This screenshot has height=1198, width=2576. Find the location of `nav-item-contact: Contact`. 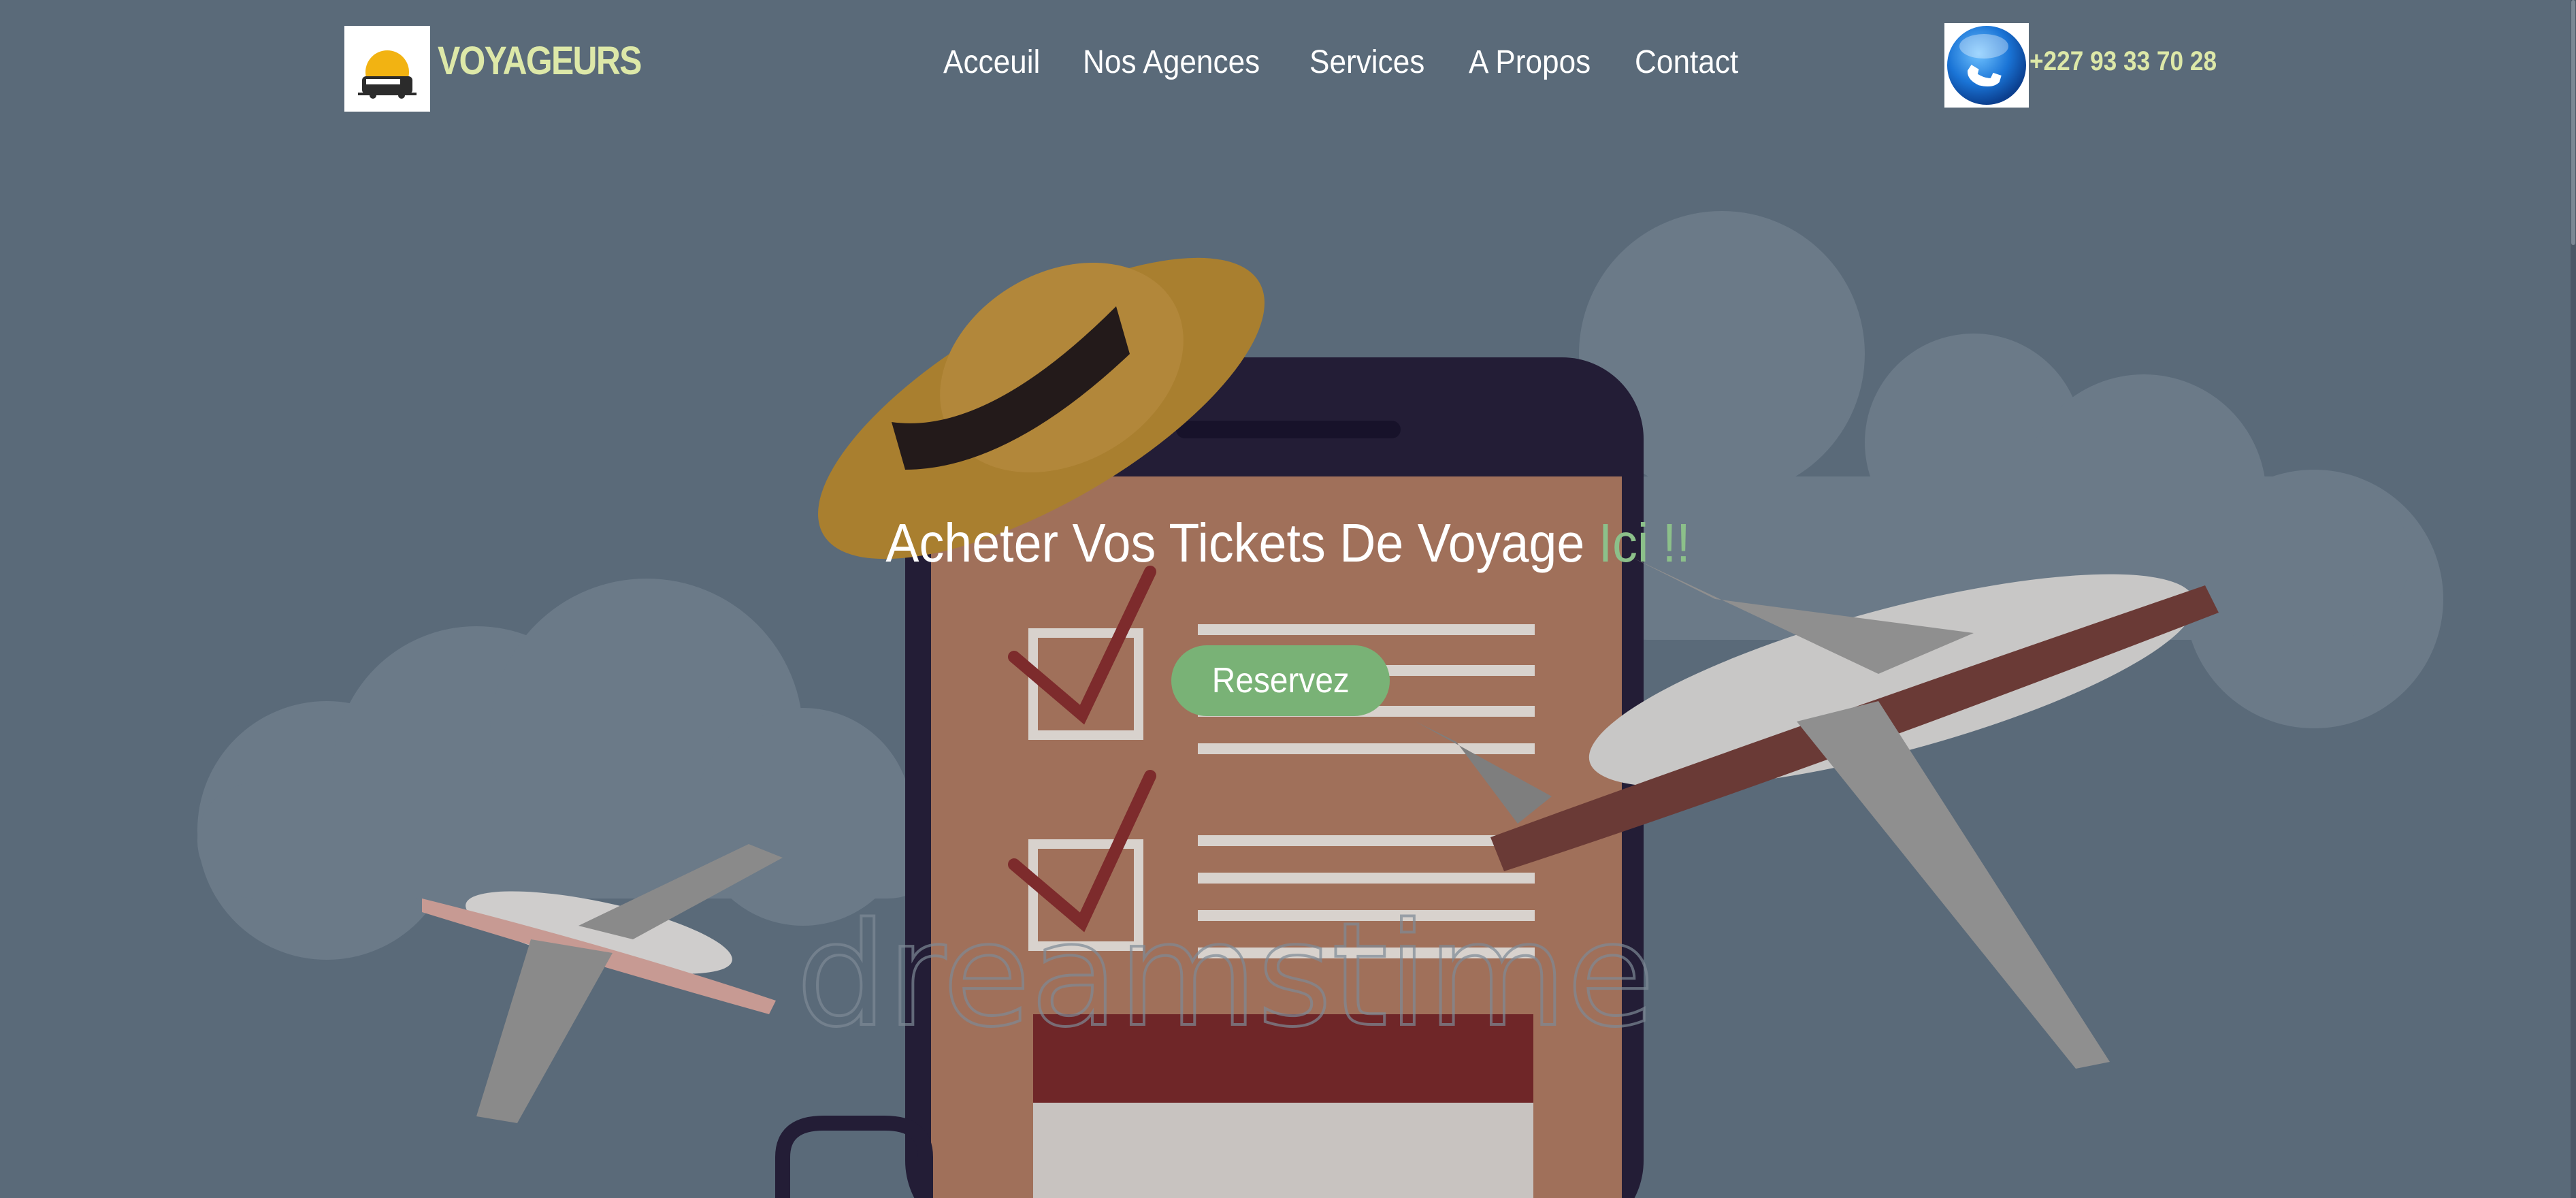

nav-item-contact: Contact is located at coordinates (1686, 62).